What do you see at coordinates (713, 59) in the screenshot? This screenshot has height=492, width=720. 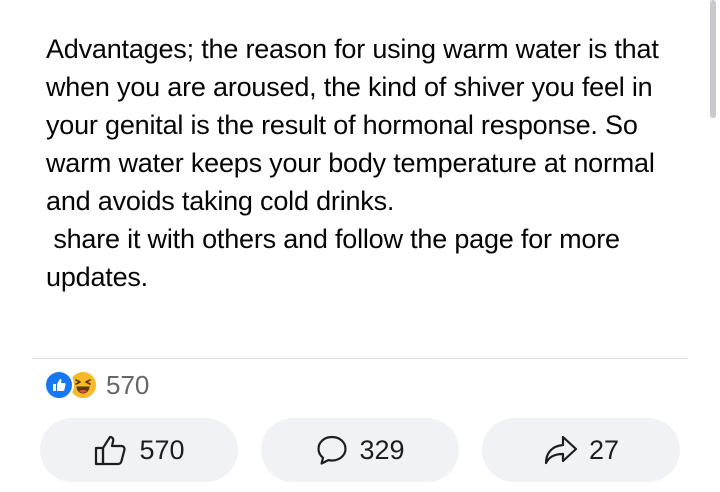 I see `scrollbar` at bounding box center [713, 59].